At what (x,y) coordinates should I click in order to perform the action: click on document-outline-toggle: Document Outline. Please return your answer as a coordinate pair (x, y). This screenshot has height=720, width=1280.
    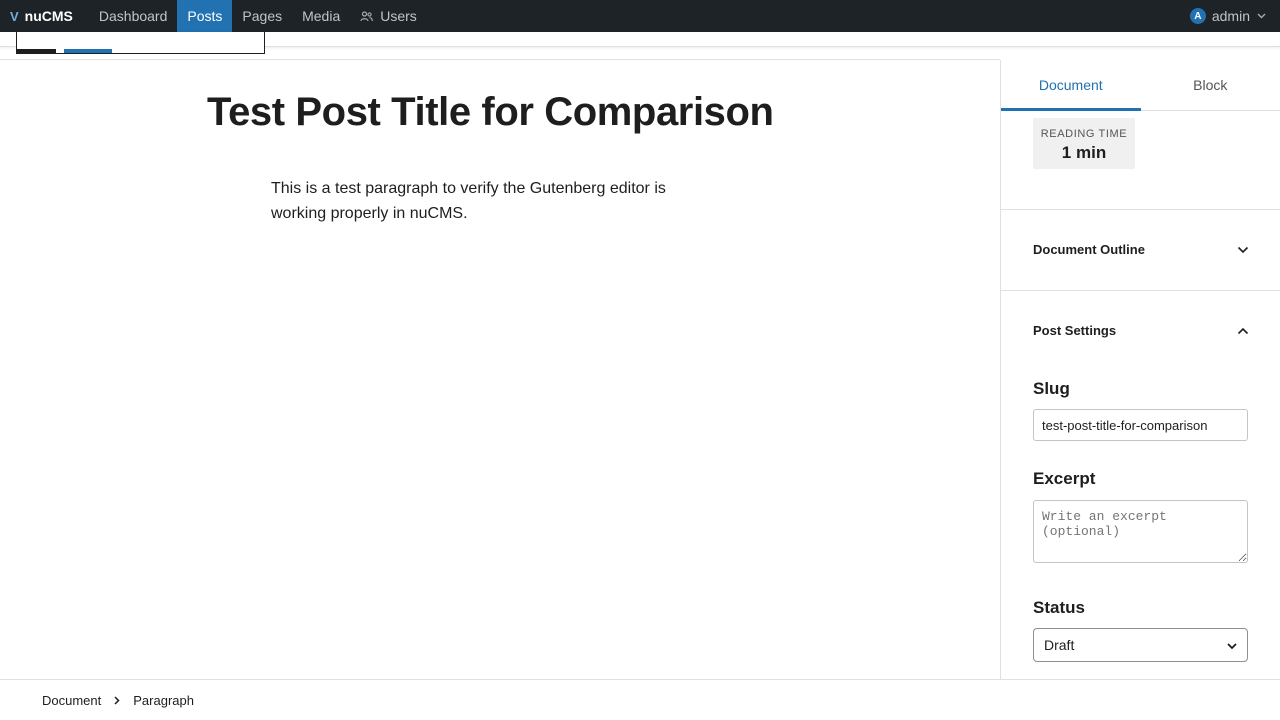
    Looking at the image, I should click on (1141, 249).